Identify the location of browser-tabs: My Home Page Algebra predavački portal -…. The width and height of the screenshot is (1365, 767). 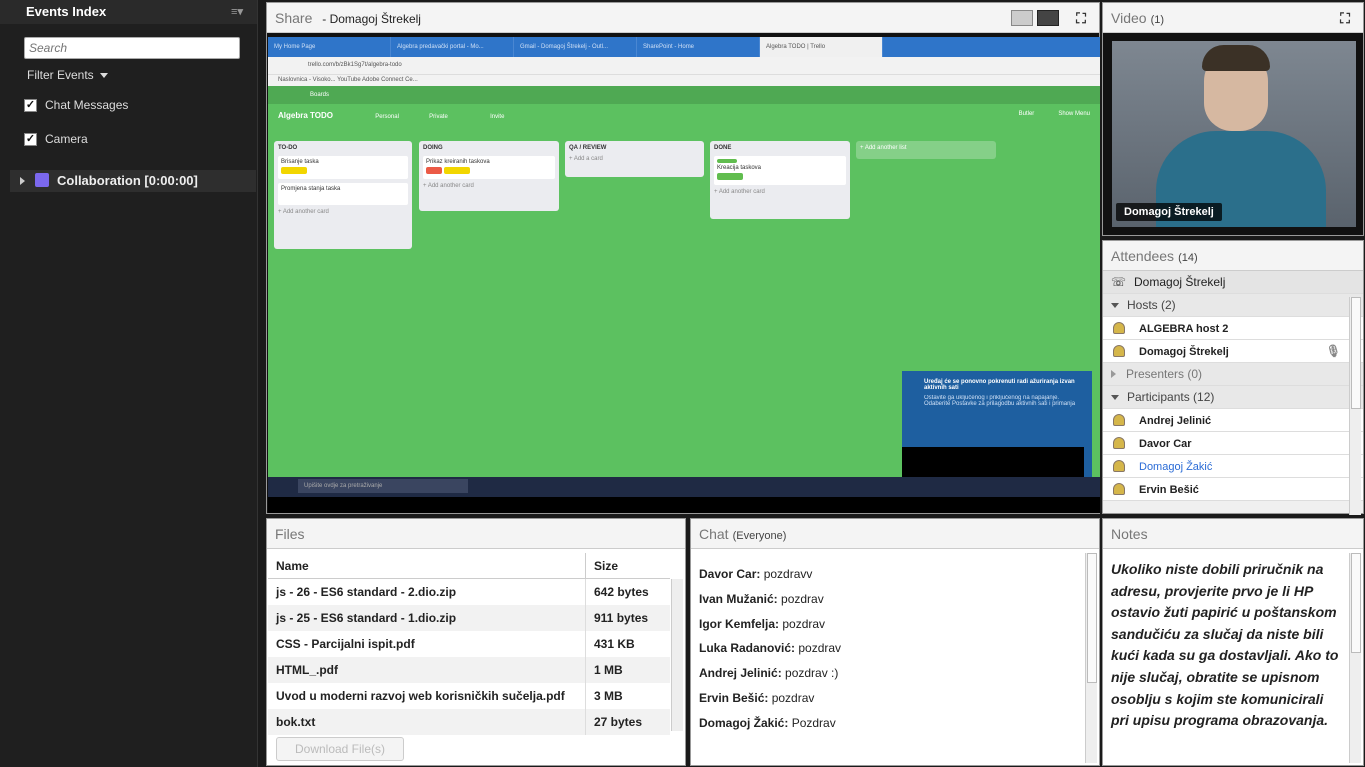
(684, 47).